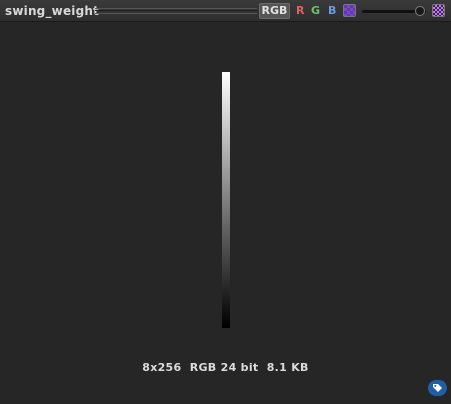 This screenshot has height=404, width=451. What do you see at coordinates (176, 11) in the screenshot?
I see `drag-handle` at bounding box center [176, 11].